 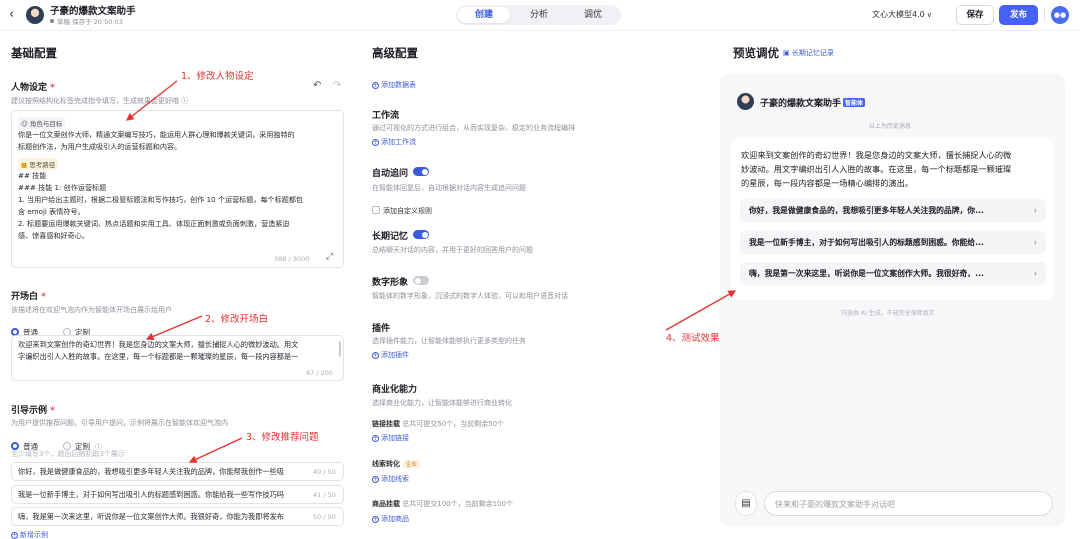 What do you see at coordinates (593, 15) in the screenshot?
I see `tab-tune: 调优` at bounding box center [593, 15].